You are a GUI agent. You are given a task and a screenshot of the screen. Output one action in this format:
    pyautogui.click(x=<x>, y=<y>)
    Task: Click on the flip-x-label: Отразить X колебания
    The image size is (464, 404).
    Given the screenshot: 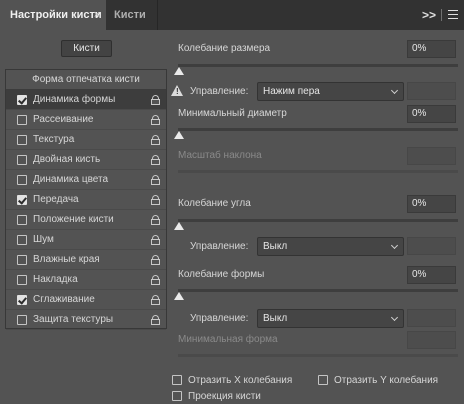 What is the action you would take?
    pyautogui.click(x=240, y=380)
    